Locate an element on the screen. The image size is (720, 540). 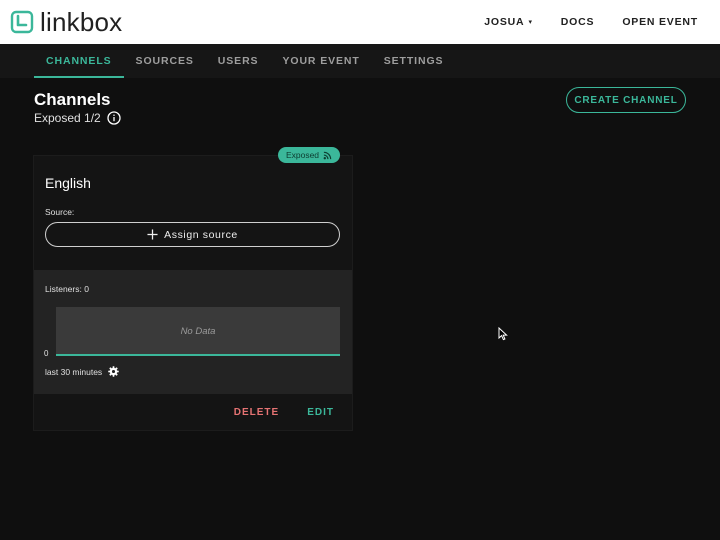
docs-link: DOCS is located at coordinates (578, 22).